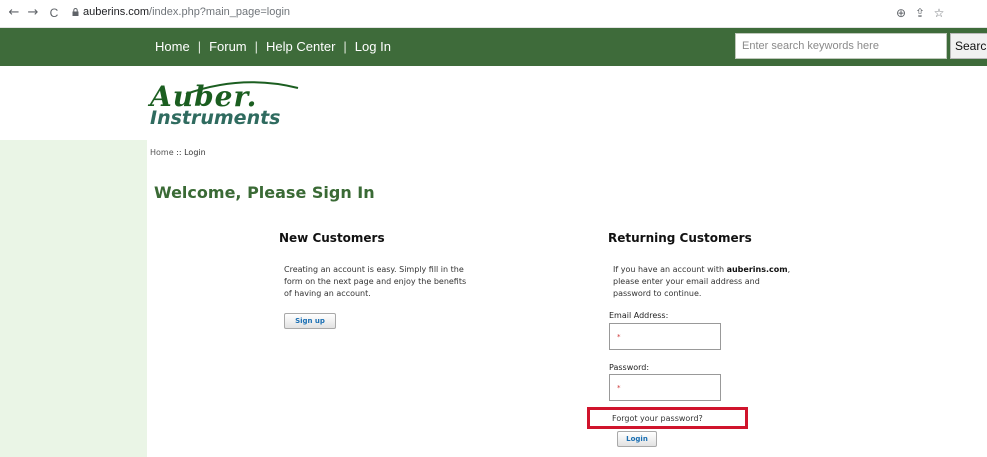 This screenshot has height=457, width=987. Describe the element at coordinates (841, 46) in the screenshot. I see `search-input: Enter search keywords here` at that location.